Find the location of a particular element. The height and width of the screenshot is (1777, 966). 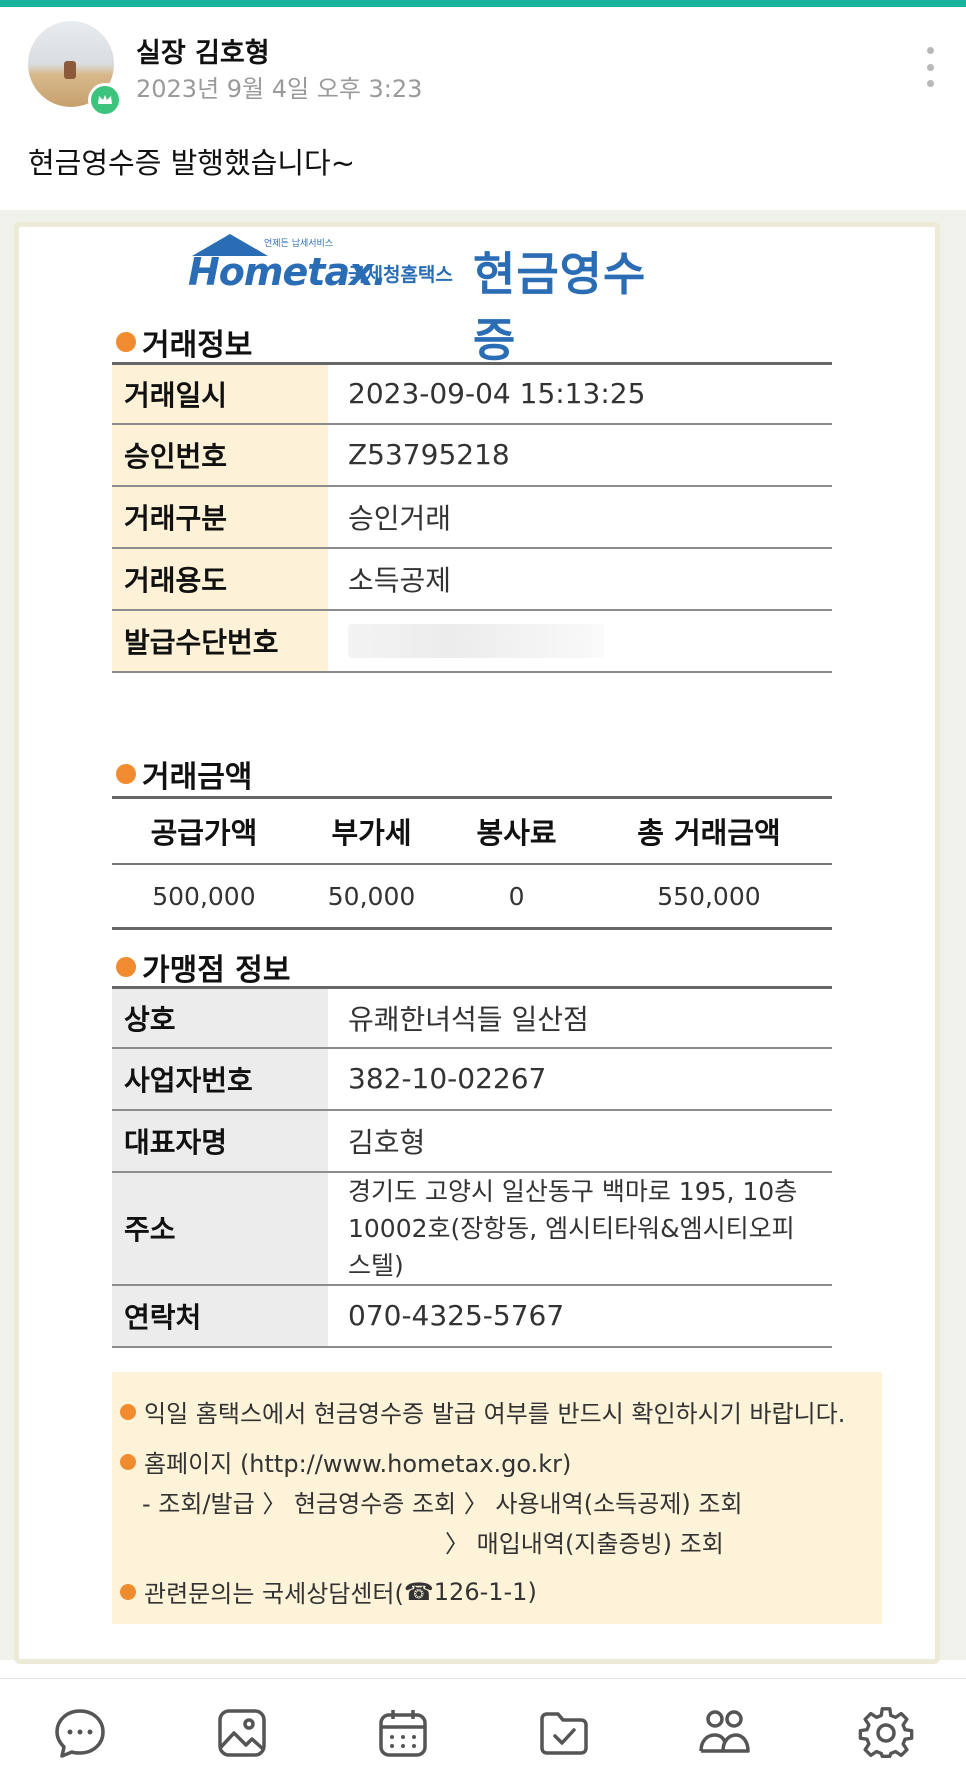

header-service: 봉사료 is located at coordinates (516, 830).